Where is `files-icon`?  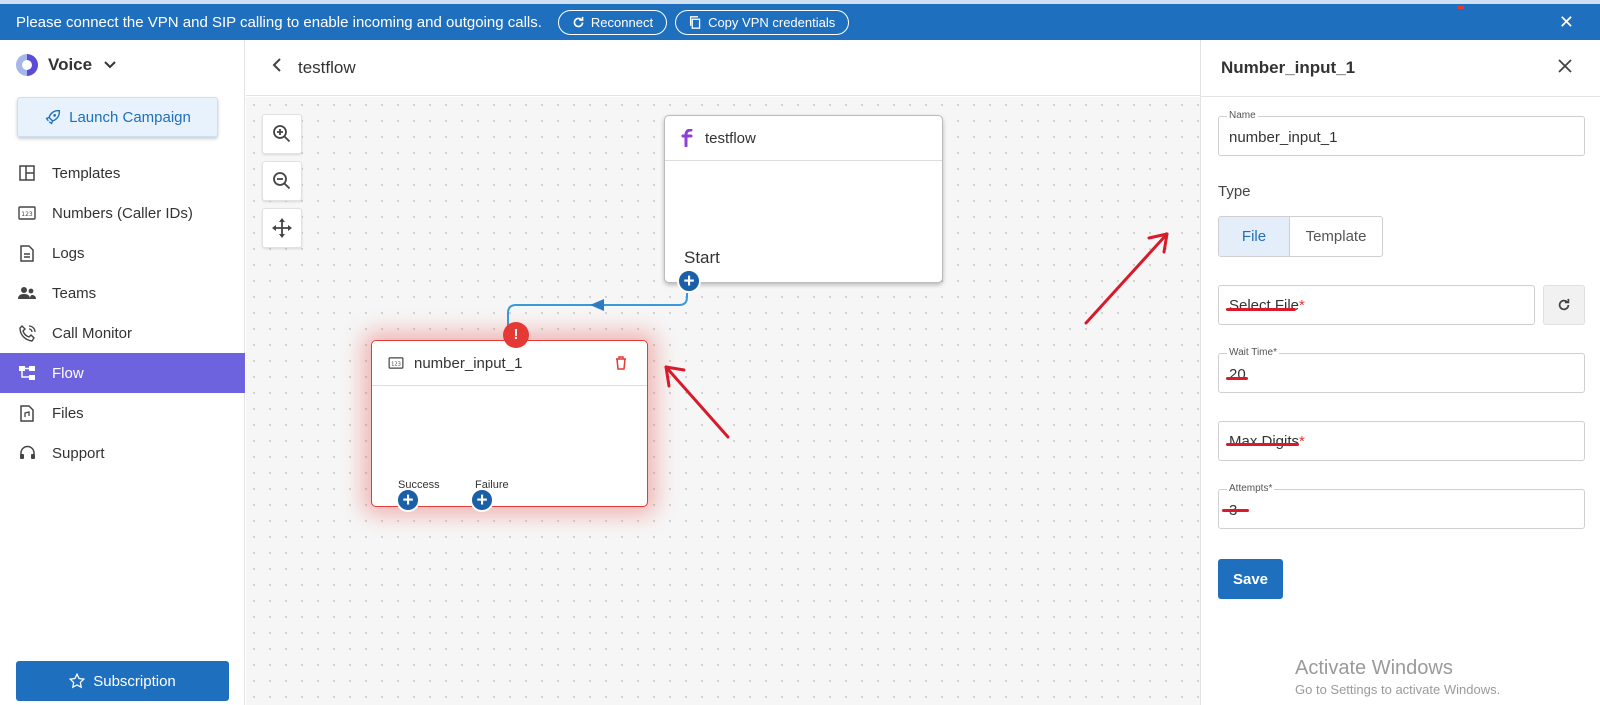
files-icon is located at coordinates (27, 413).